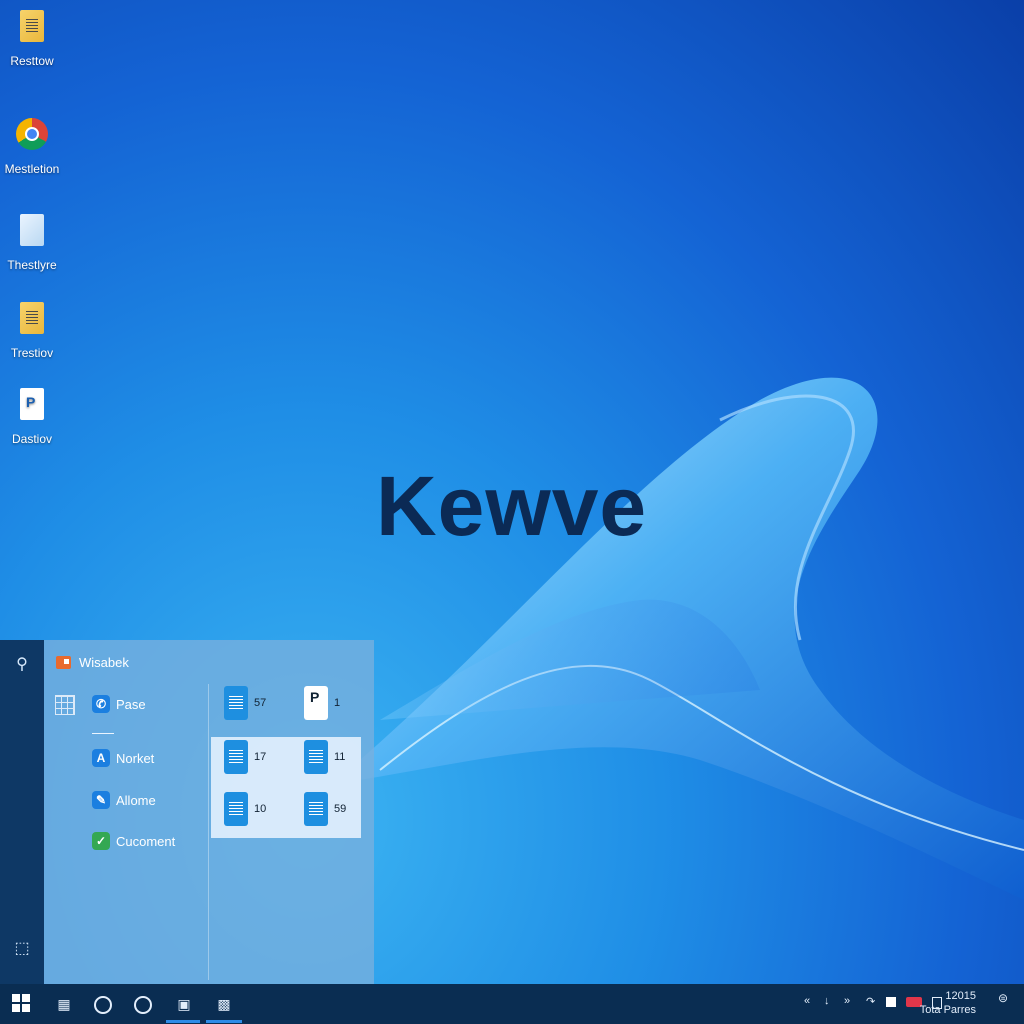 This screenshot has height=1024, width=1024. Describe the element at coordinates (32, 265) in the screenshot. I see `desktop-icon-label: Thestlyre` at that location.